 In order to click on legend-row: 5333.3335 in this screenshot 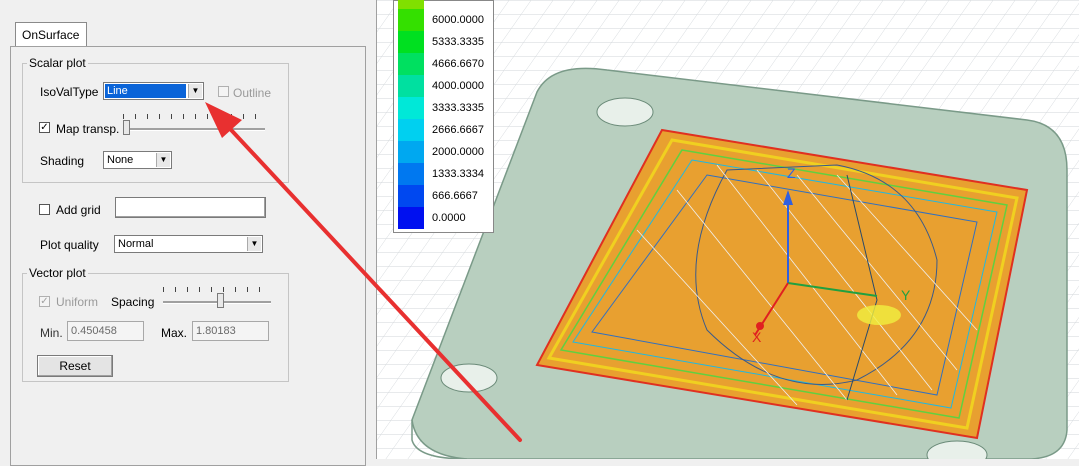, I will do `click(444, 42)`.